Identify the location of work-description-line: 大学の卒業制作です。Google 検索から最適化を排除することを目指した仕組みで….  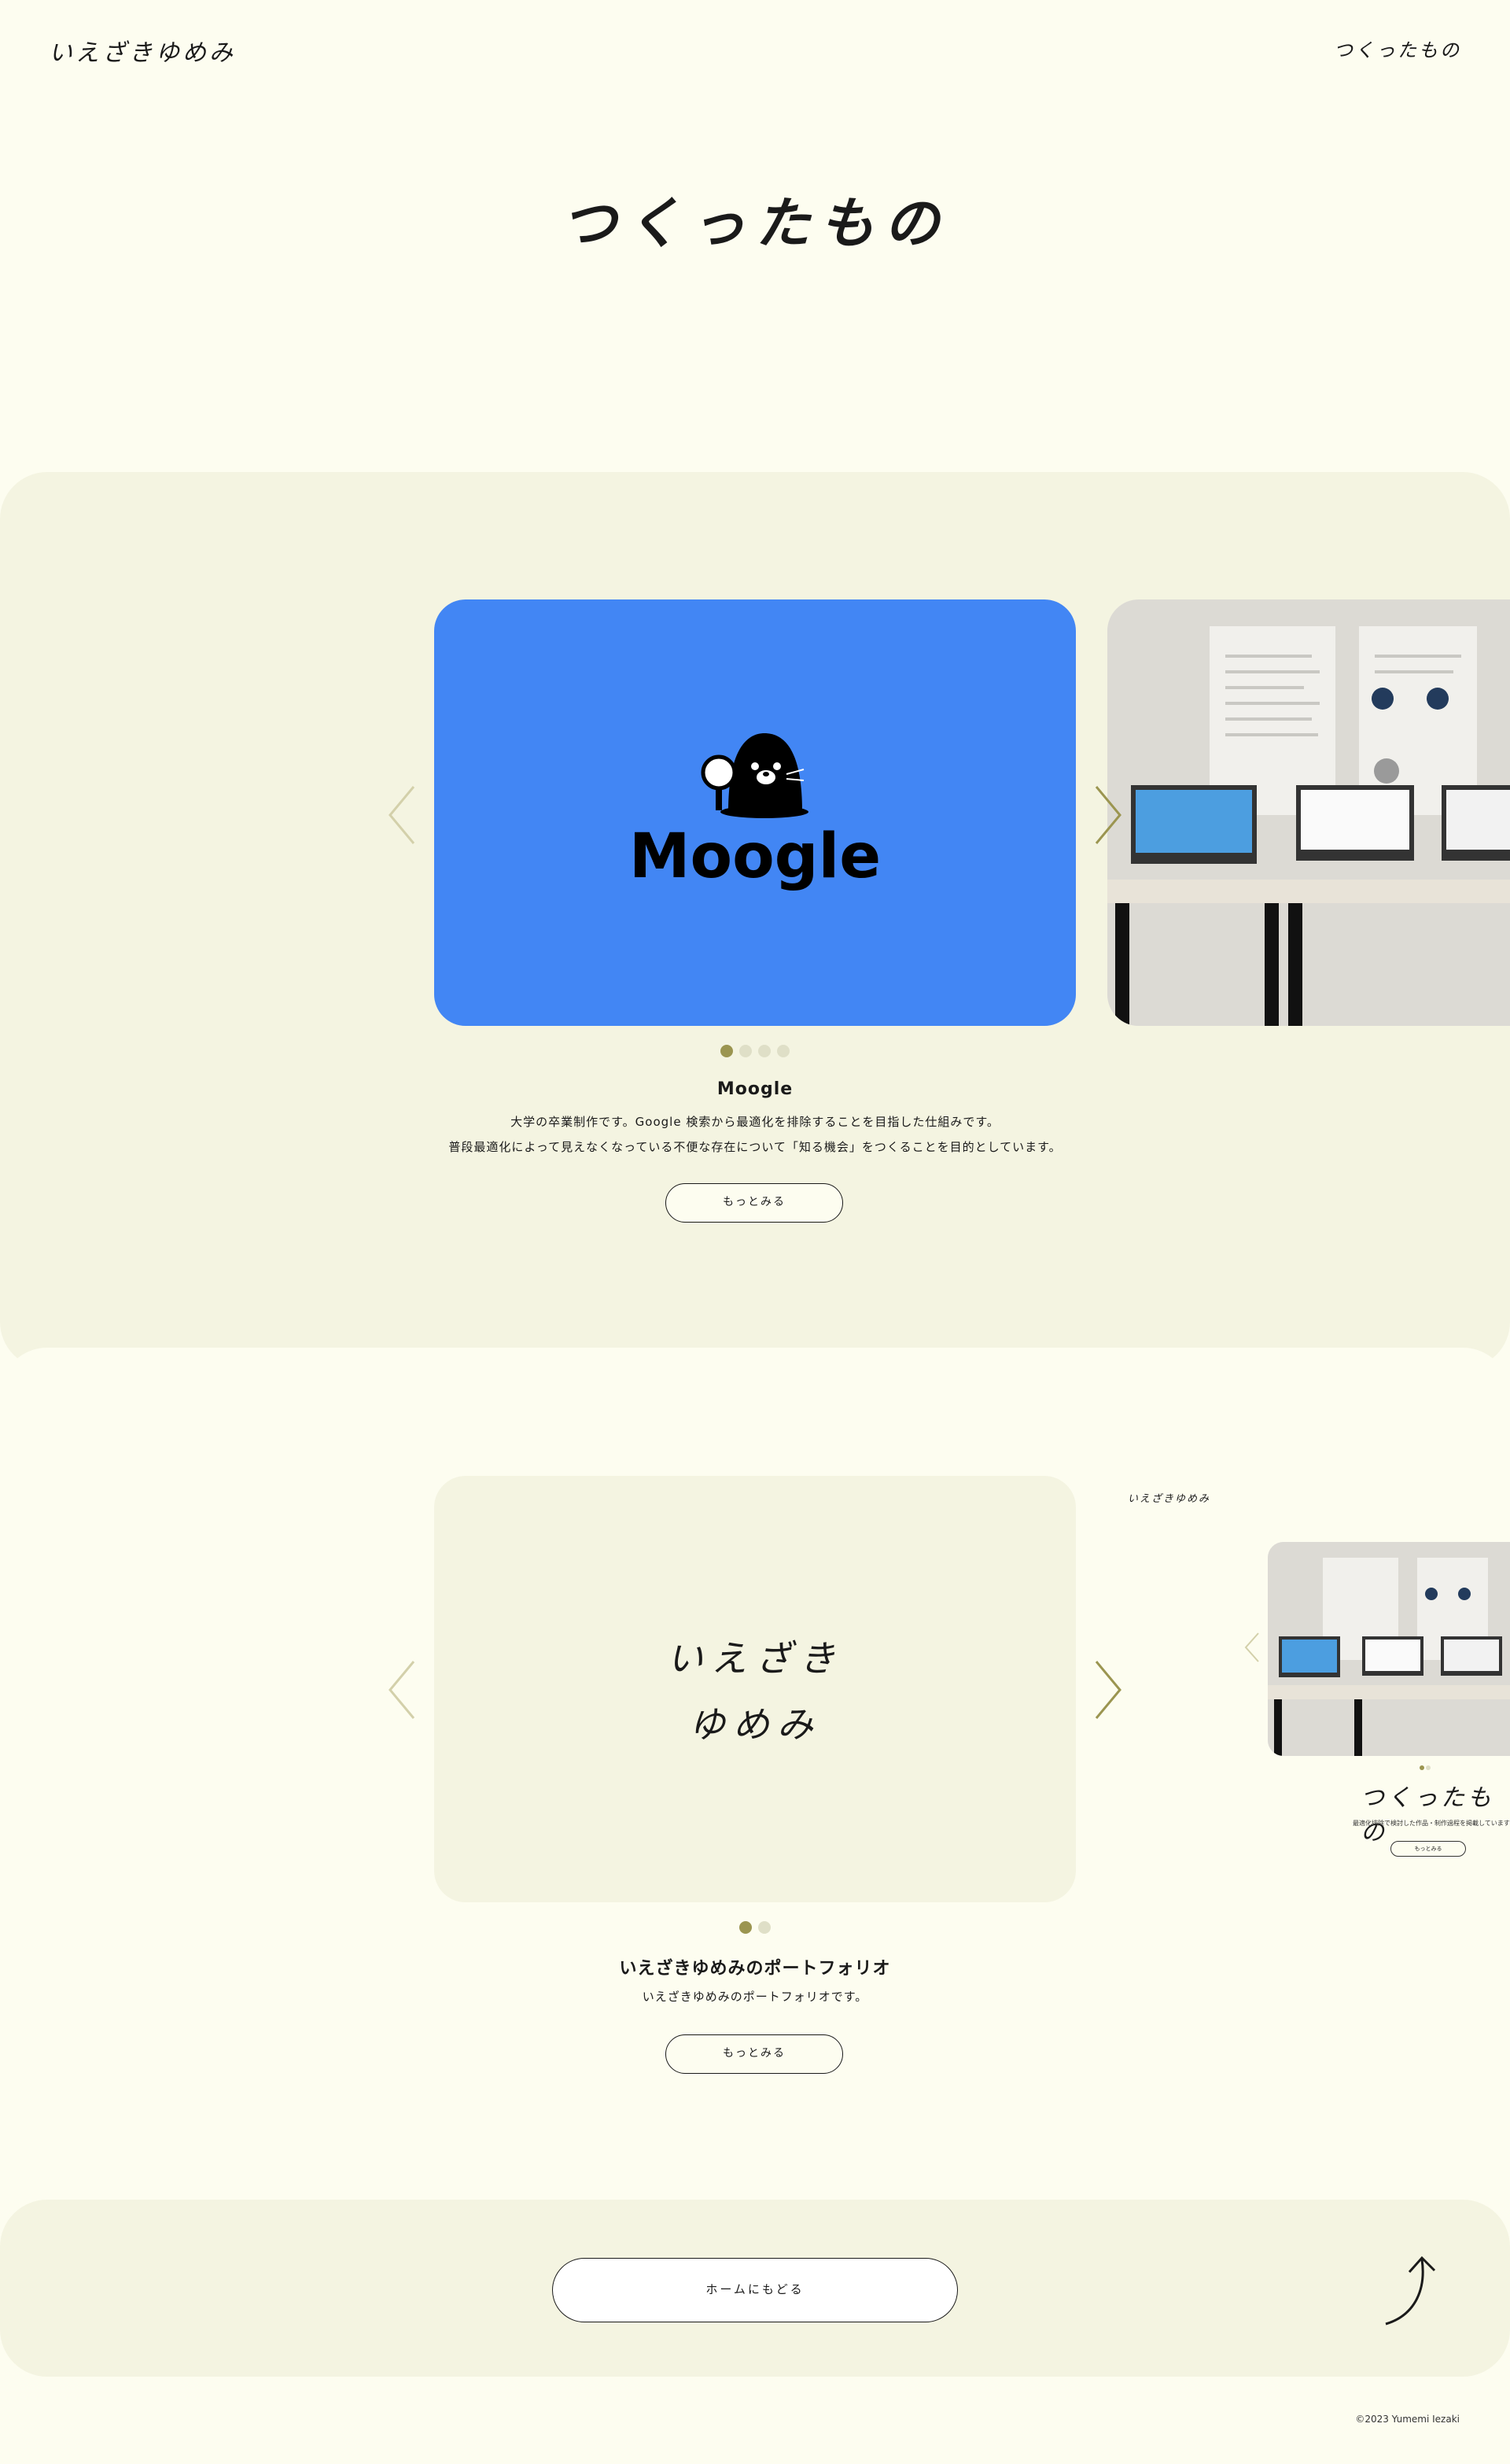
(755, 1122).